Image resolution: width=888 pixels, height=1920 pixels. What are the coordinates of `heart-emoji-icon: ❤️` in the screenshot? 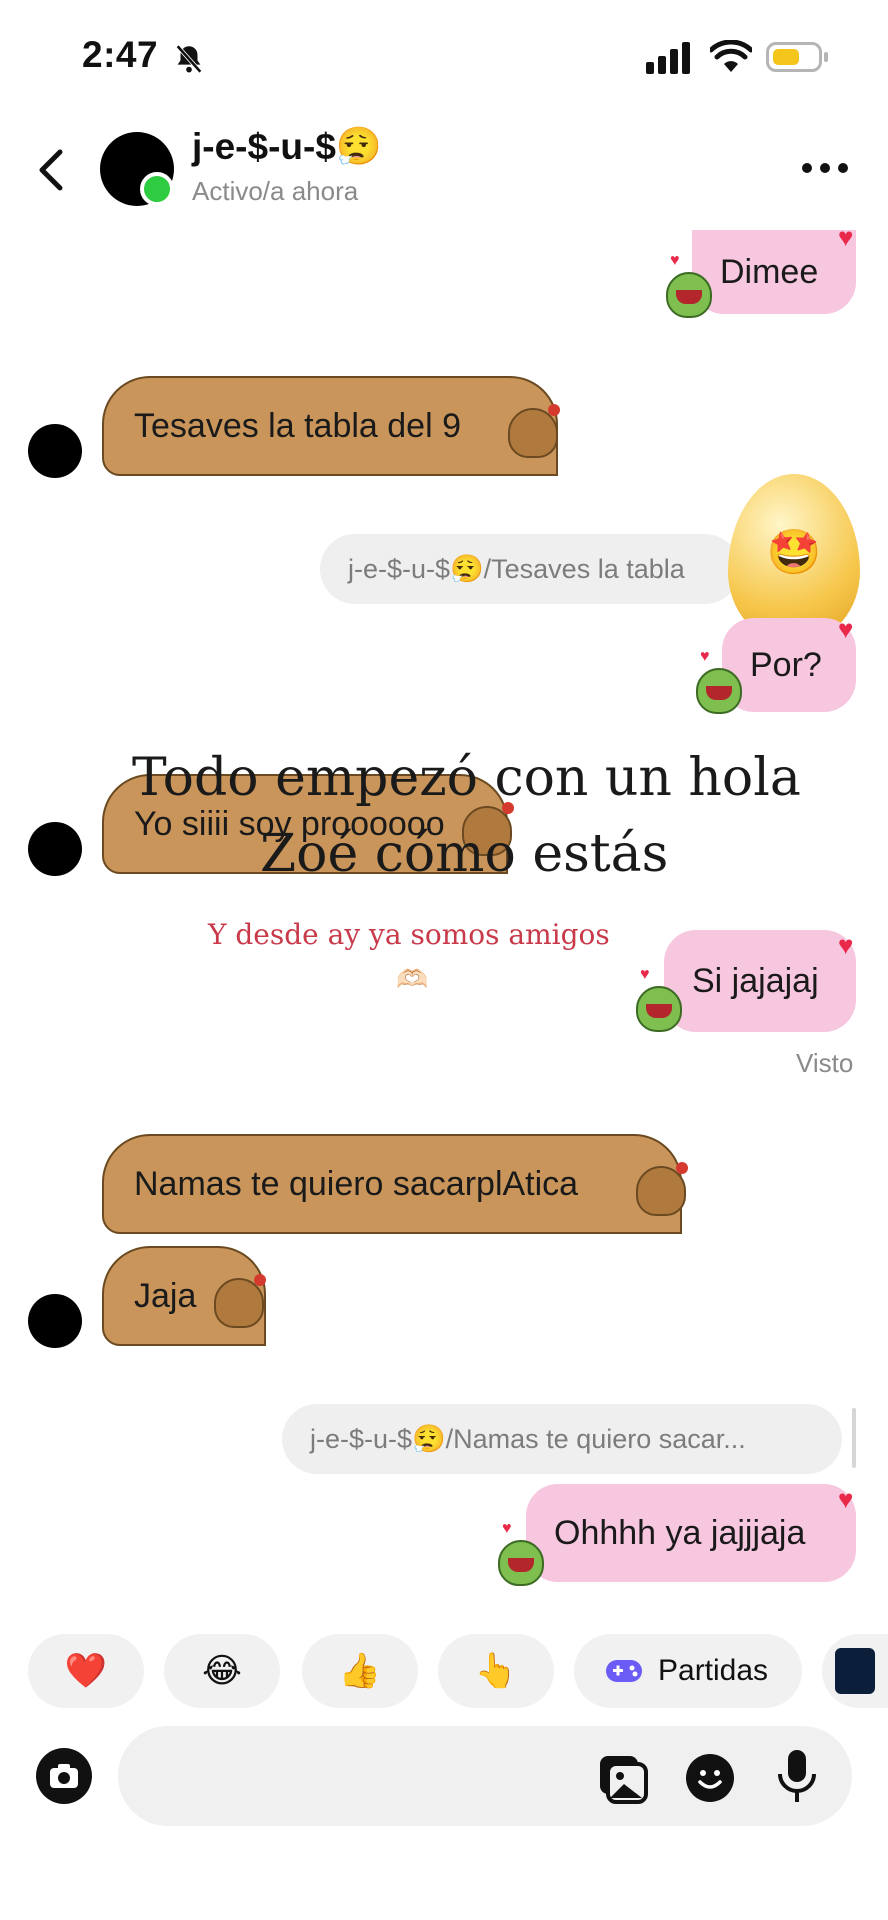 It's located at (86, 1671).